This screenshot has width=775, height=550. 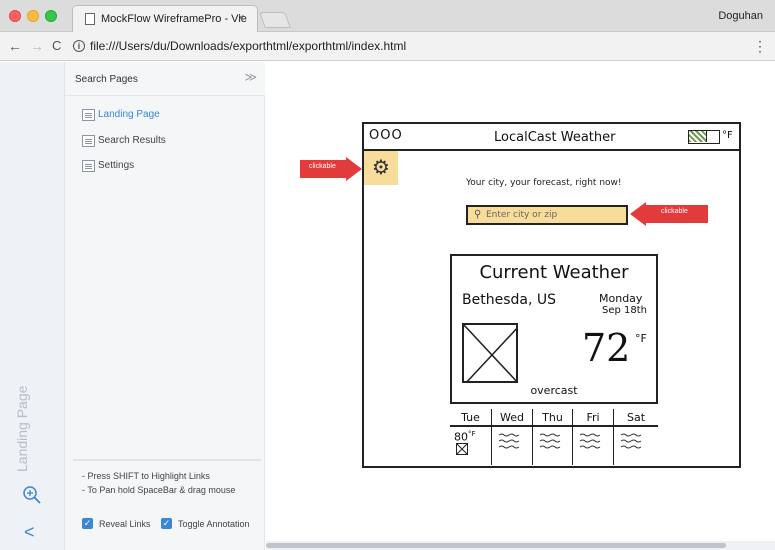 I want to click on forecast-table: Tue 80°F Wed Thu Fri Sat, so click(x=554, y=438).